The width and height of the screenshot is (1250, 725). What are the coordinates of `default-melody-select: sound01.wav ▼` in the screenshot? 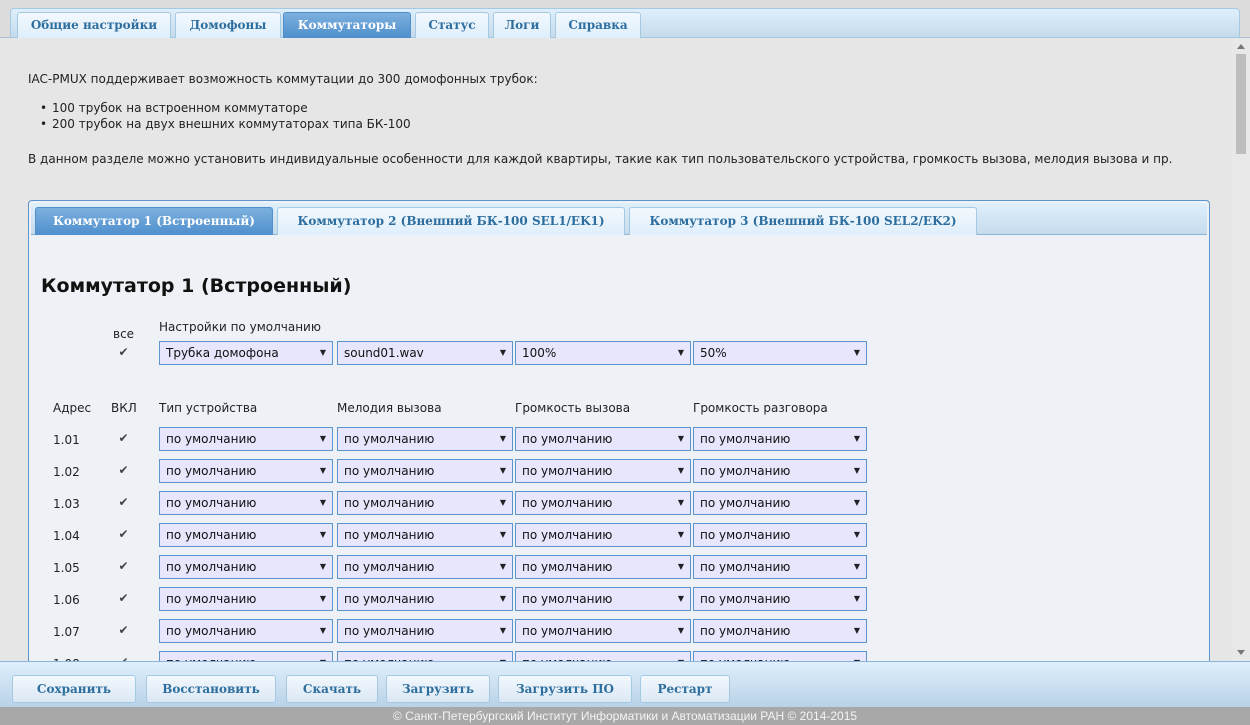 It's located at (425, 353).